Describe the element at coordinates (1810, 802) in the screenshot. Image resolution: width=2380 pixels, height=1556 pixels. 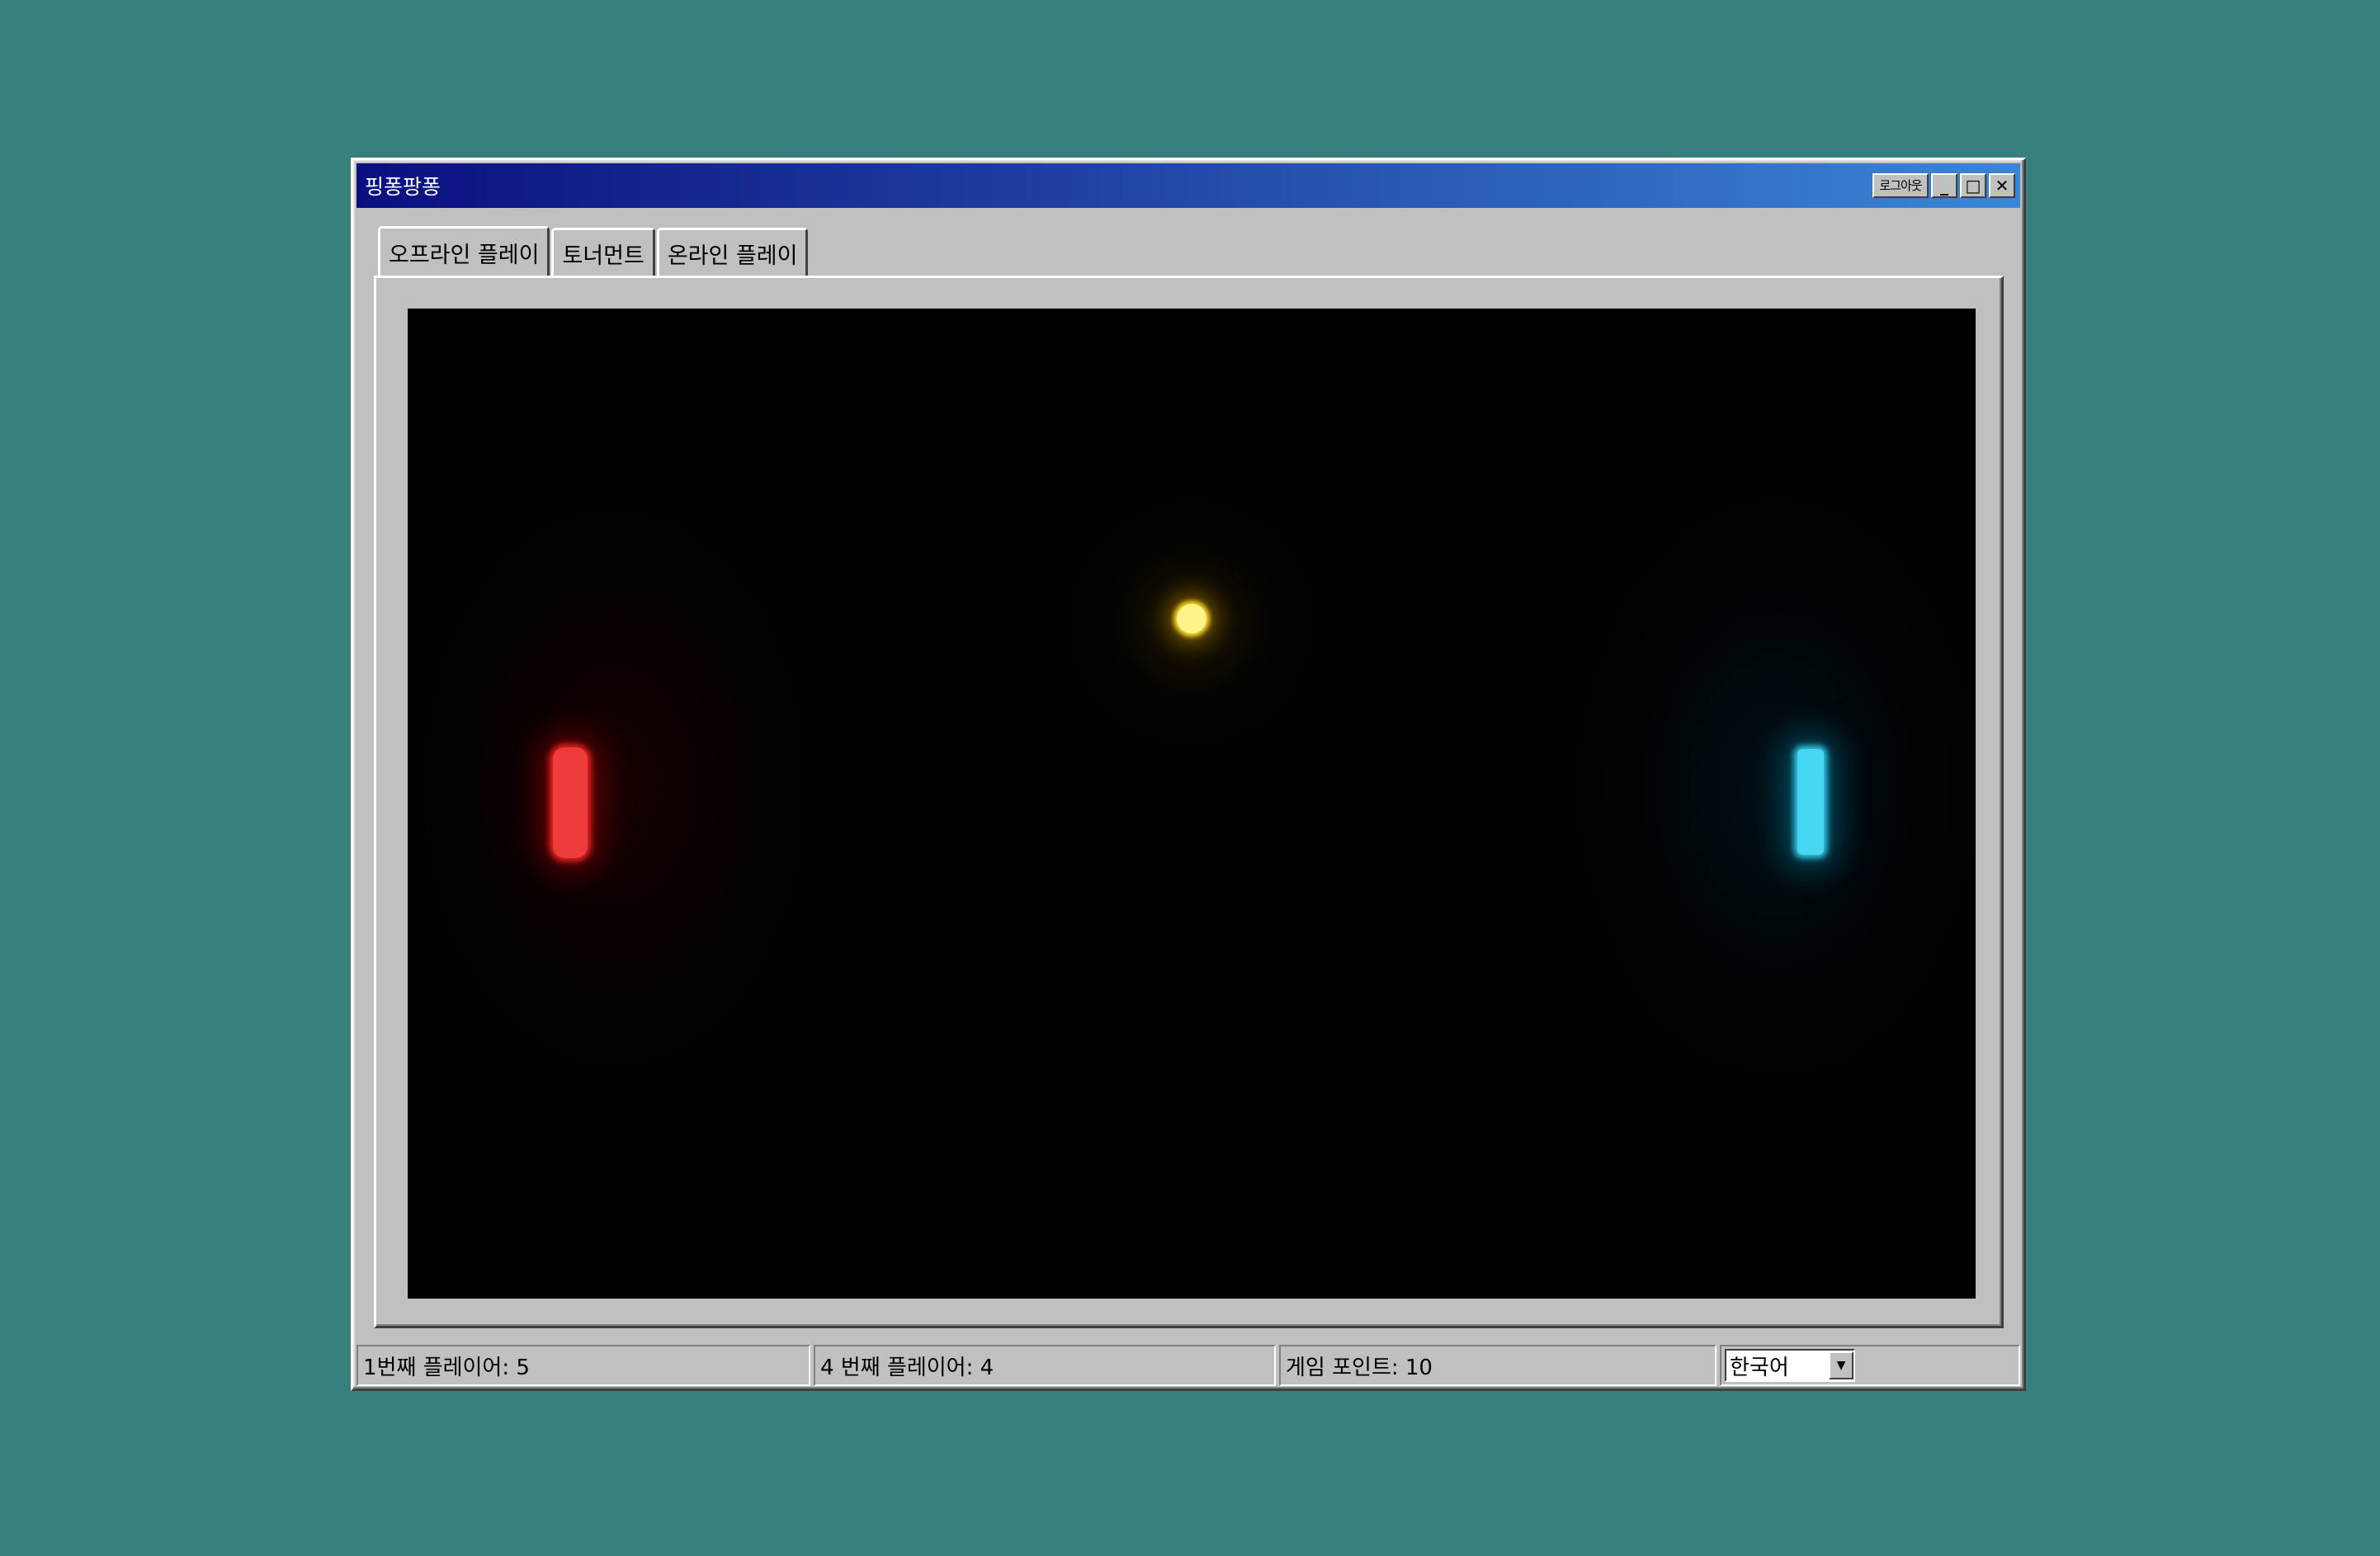
I see `right-paddle` at that location.